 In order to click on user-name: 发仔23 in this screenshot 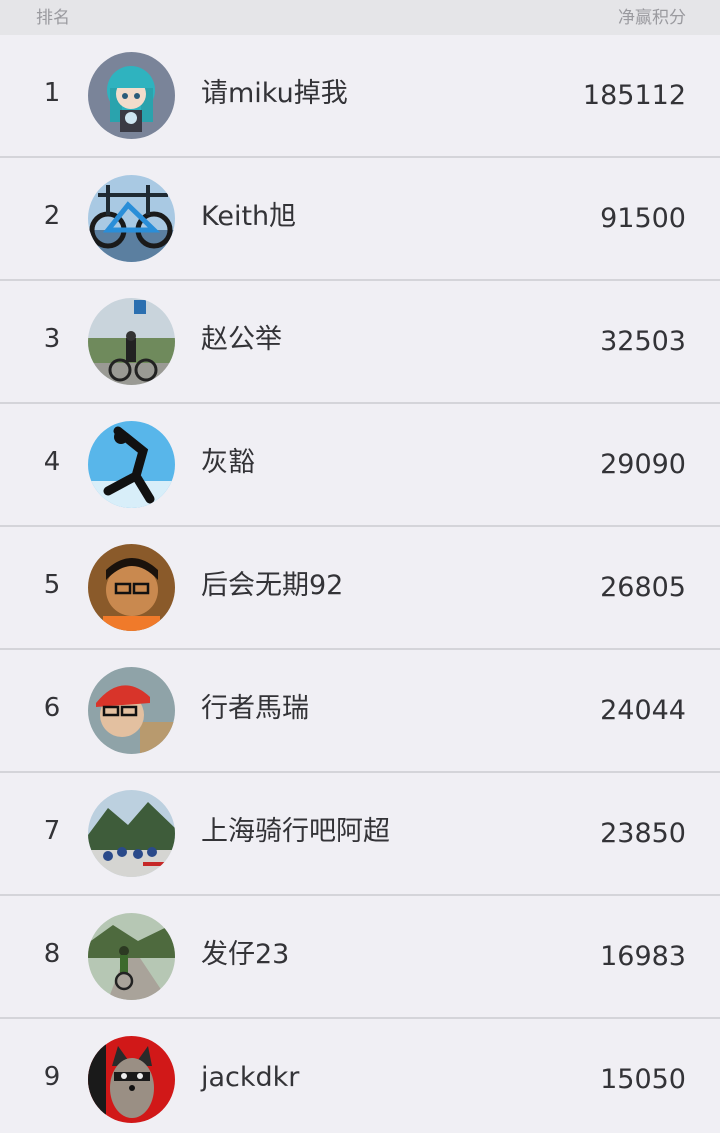, I will do `click(245, 954)`.